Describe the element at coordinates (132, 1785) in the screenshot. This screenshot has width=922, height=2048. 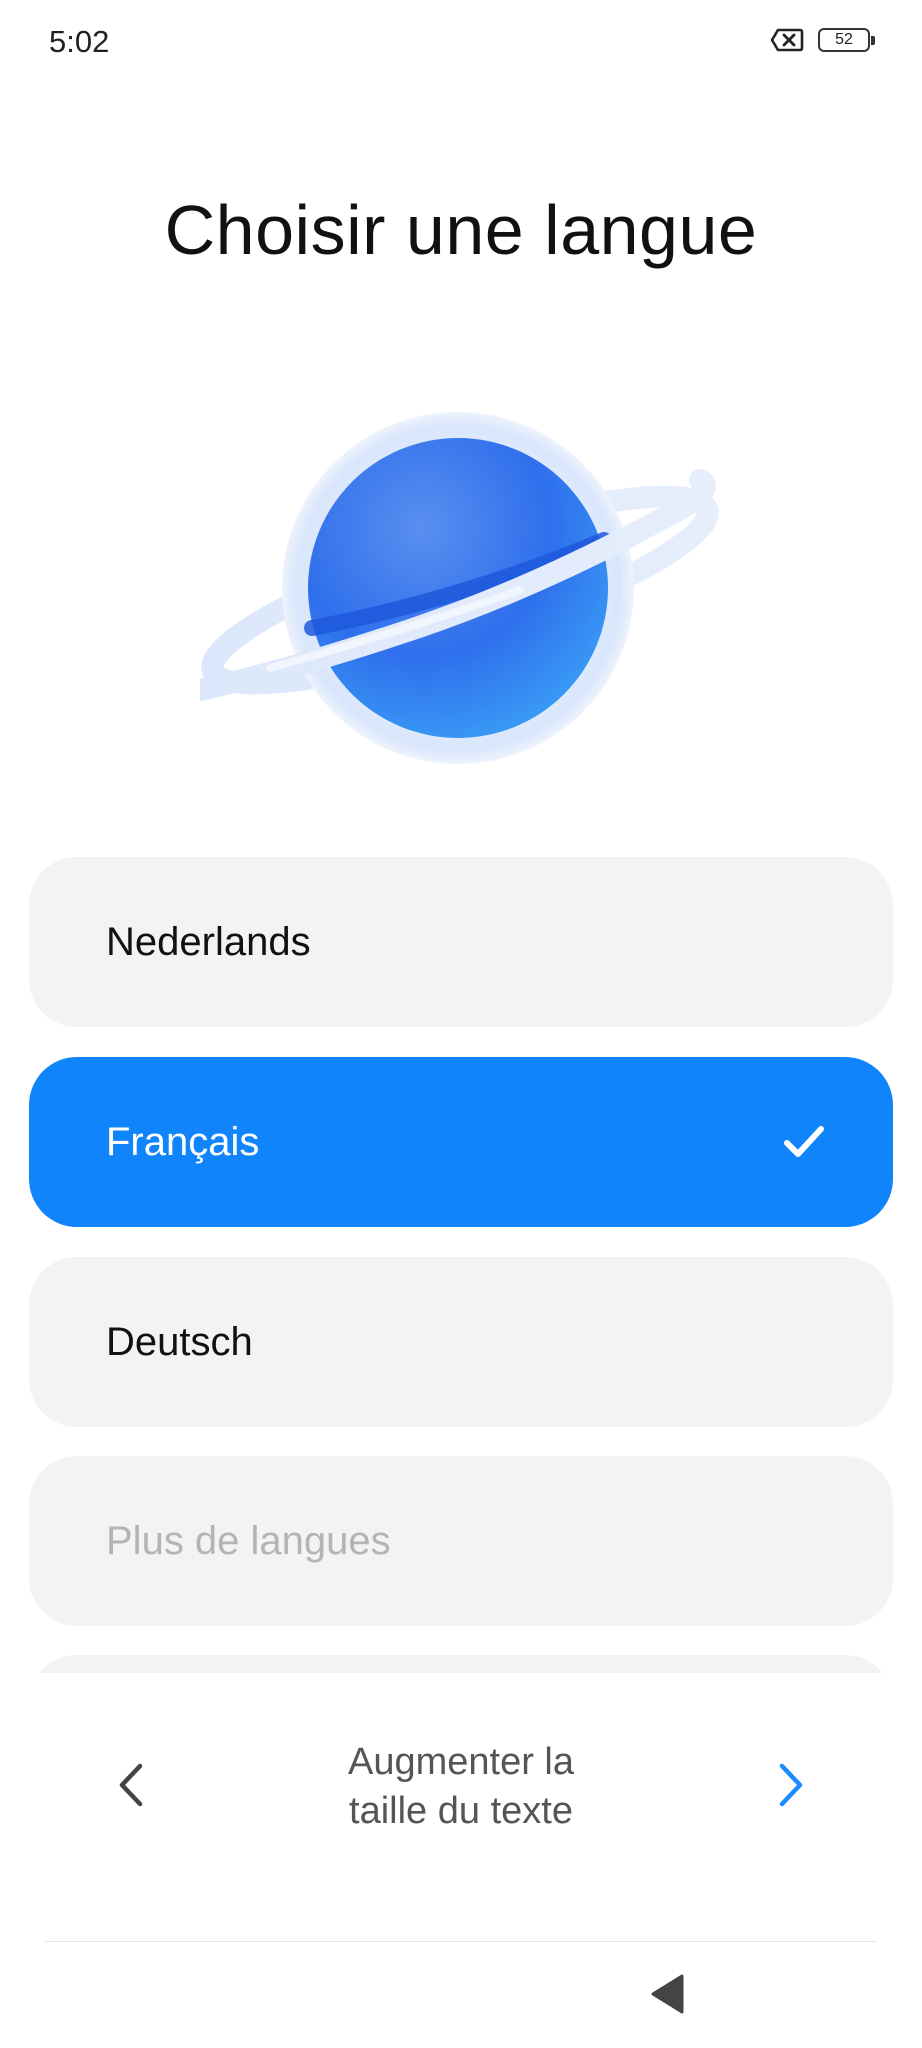
I see `chevron-left-icon` at that location.